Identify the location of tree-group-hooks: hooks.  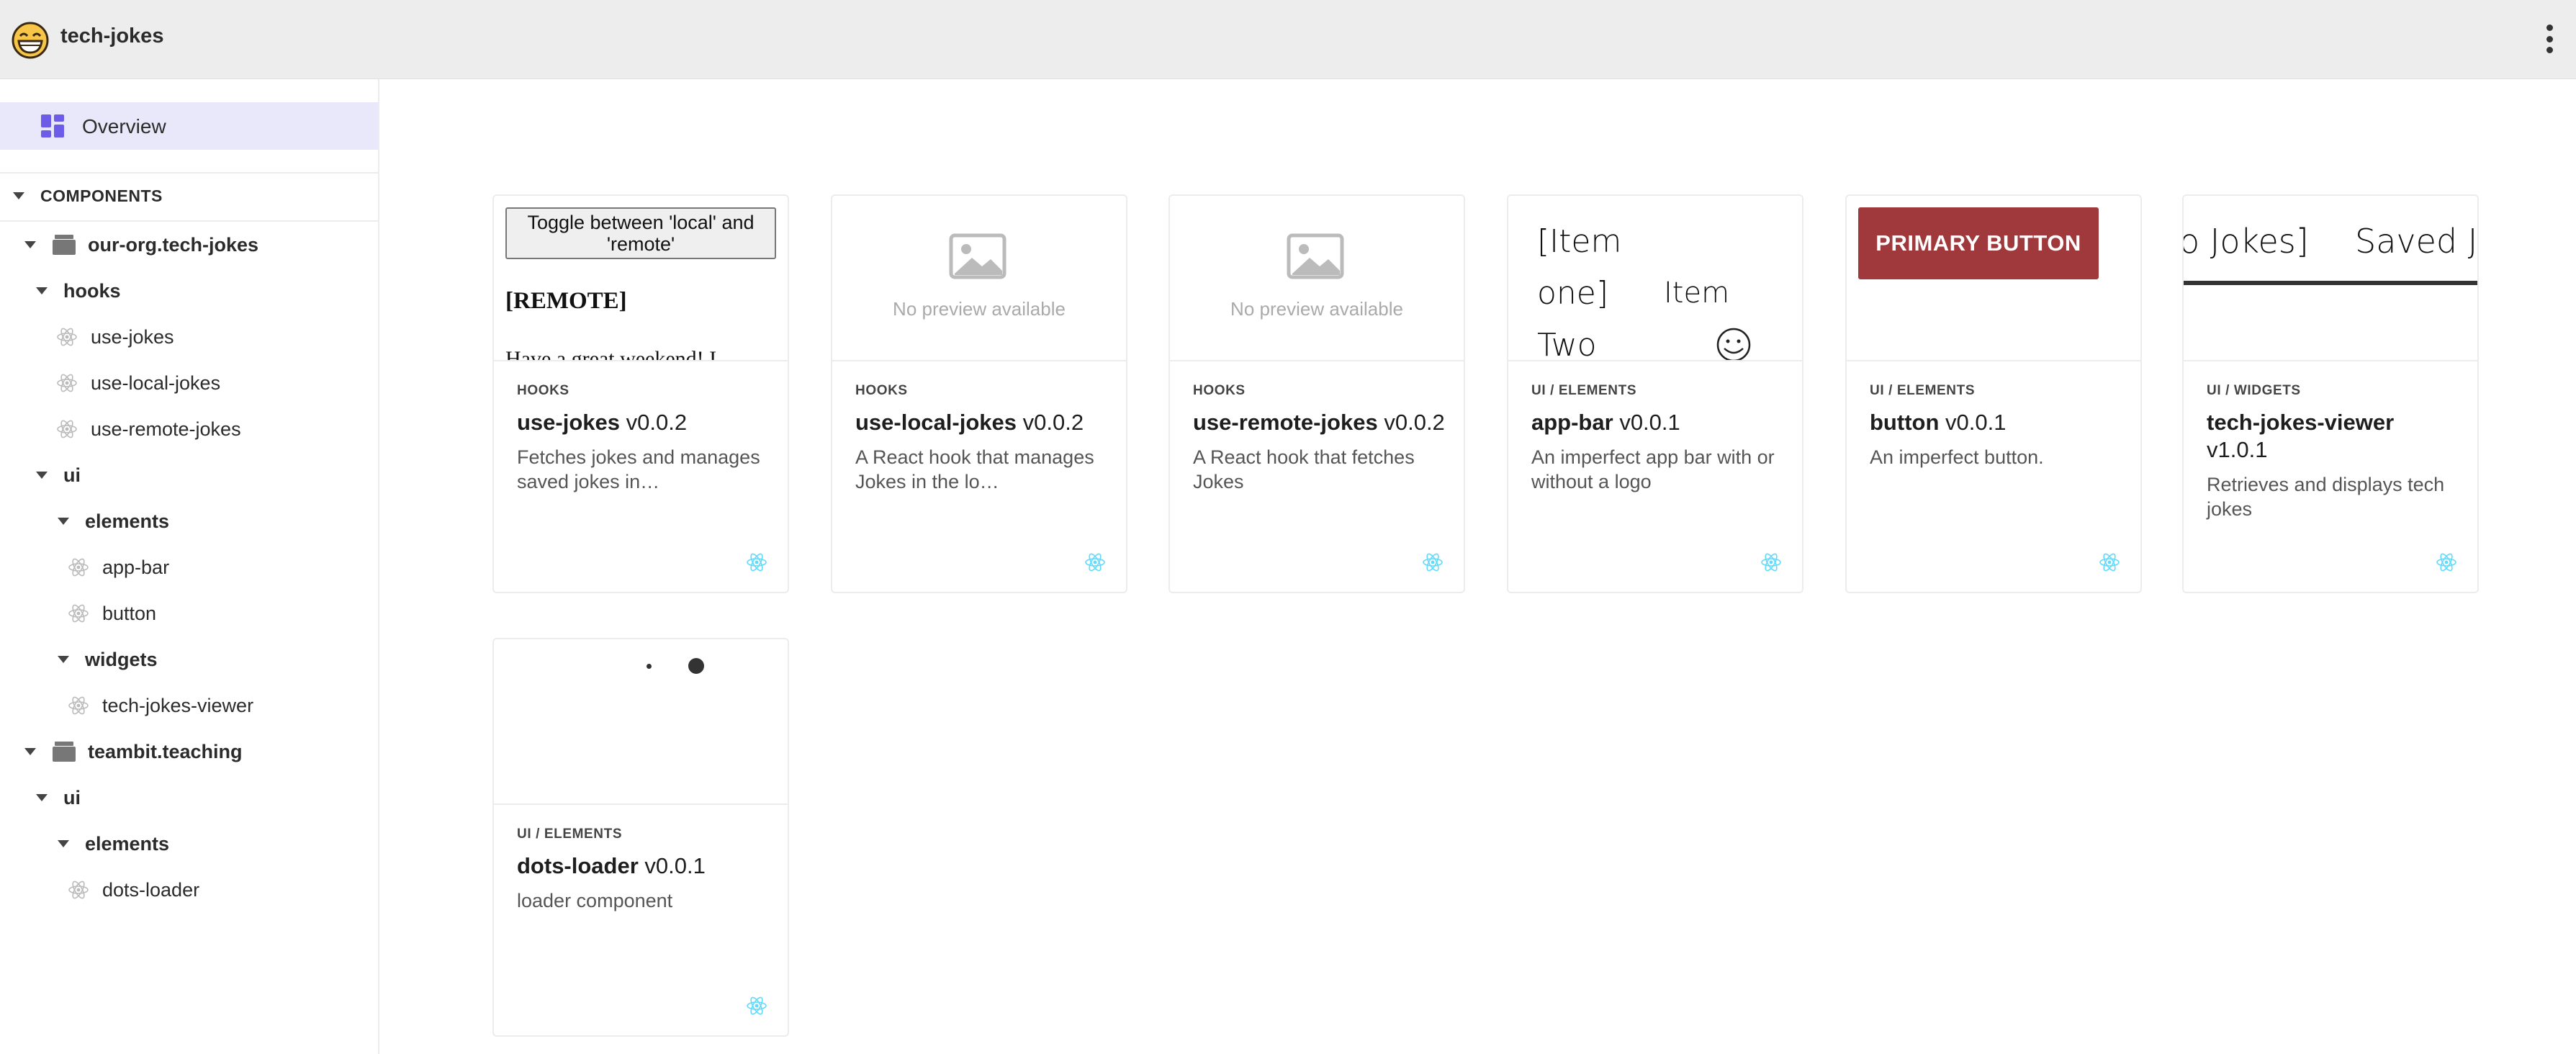
(78, 290).